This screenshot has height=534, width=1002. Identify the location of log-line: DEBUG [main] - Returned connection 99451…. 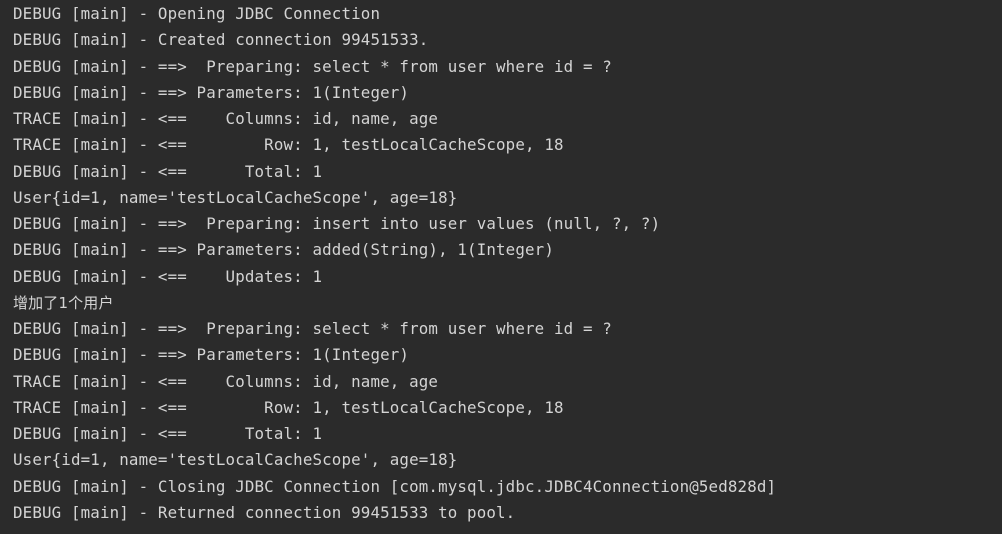
(264, 512).